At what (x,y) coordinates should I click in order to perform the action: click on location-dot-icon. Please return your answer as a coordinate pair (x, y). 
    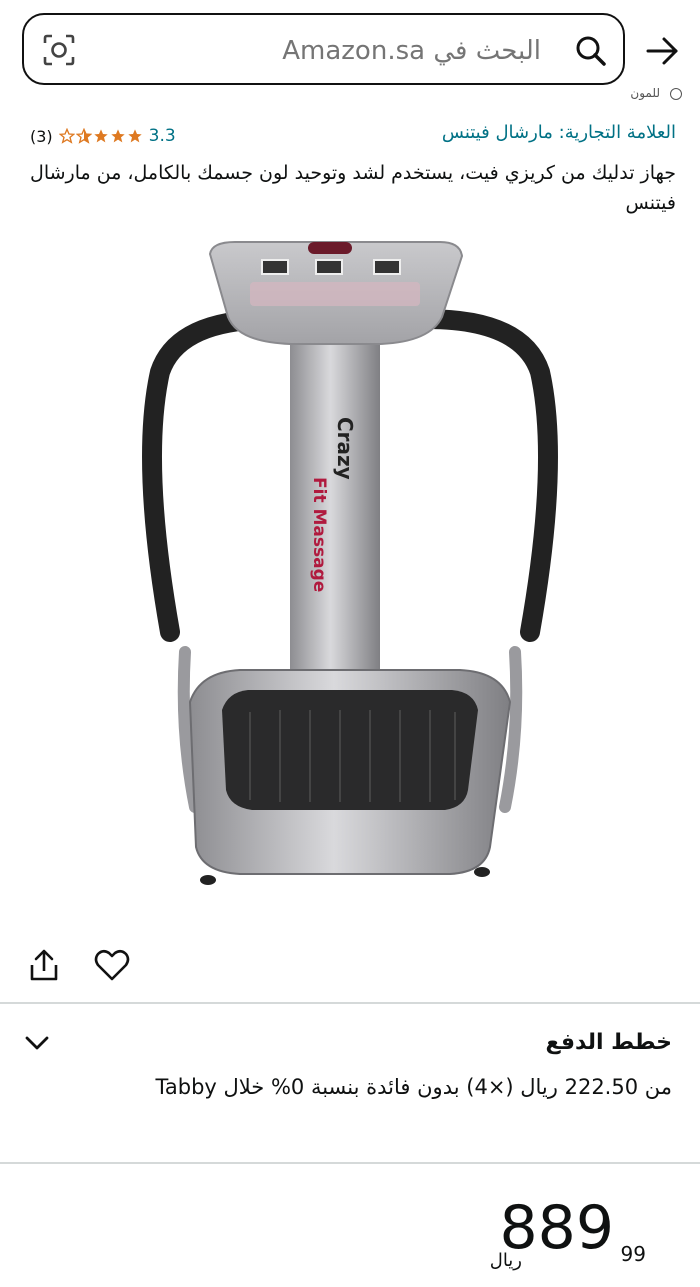
    Looking at the image, I should click on (676, 94).